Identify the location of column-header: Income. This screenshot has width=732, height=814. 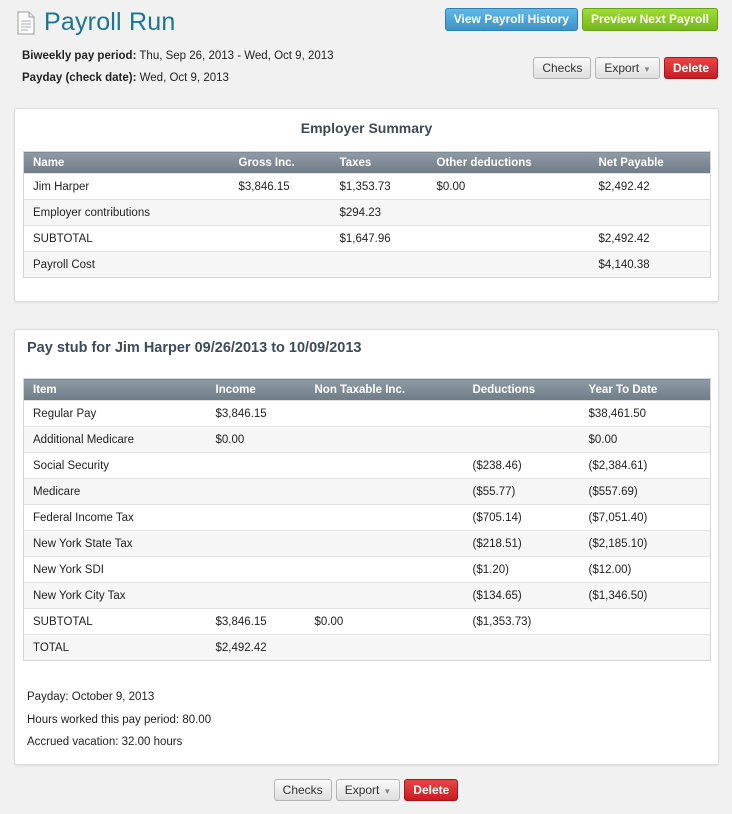
(256, 389).